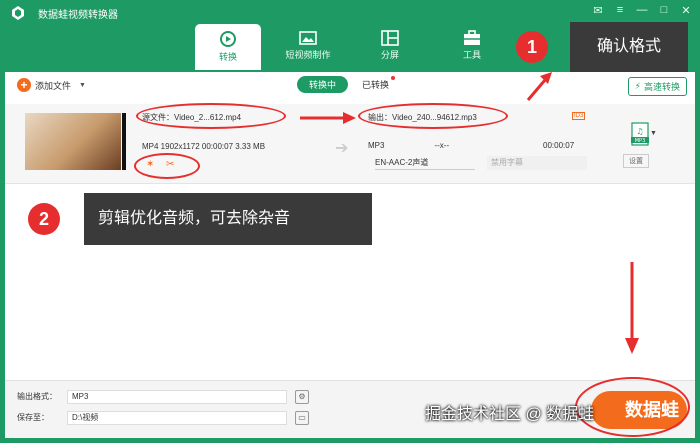 This screenshot has height=443, width=700. What do you see at coordinates (471, 55) in the screenshot?
I see `tab-label: 工具` at bounding box center [471, 55].